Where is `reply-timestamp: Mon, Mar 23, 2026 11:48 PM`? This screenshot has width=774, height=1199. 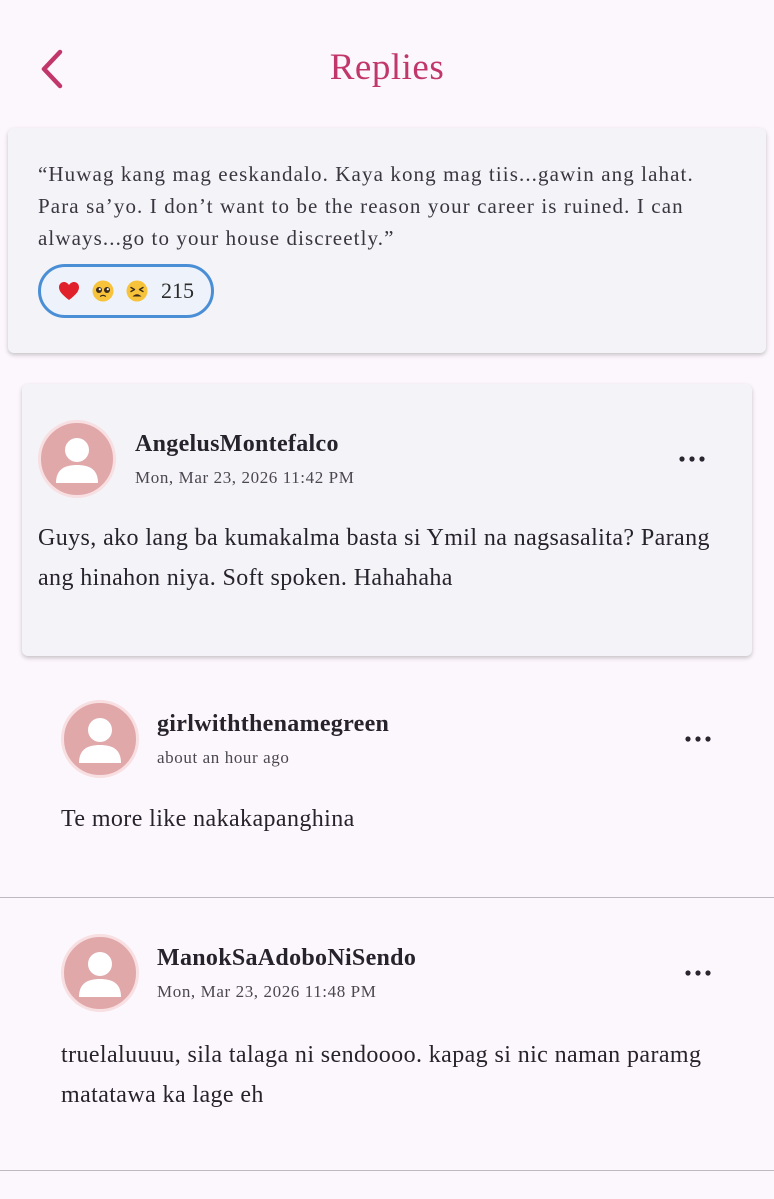 reply-timestamp: Mon, Mar 23, 2026 11:48 PM is located at coordinates (267, 991).